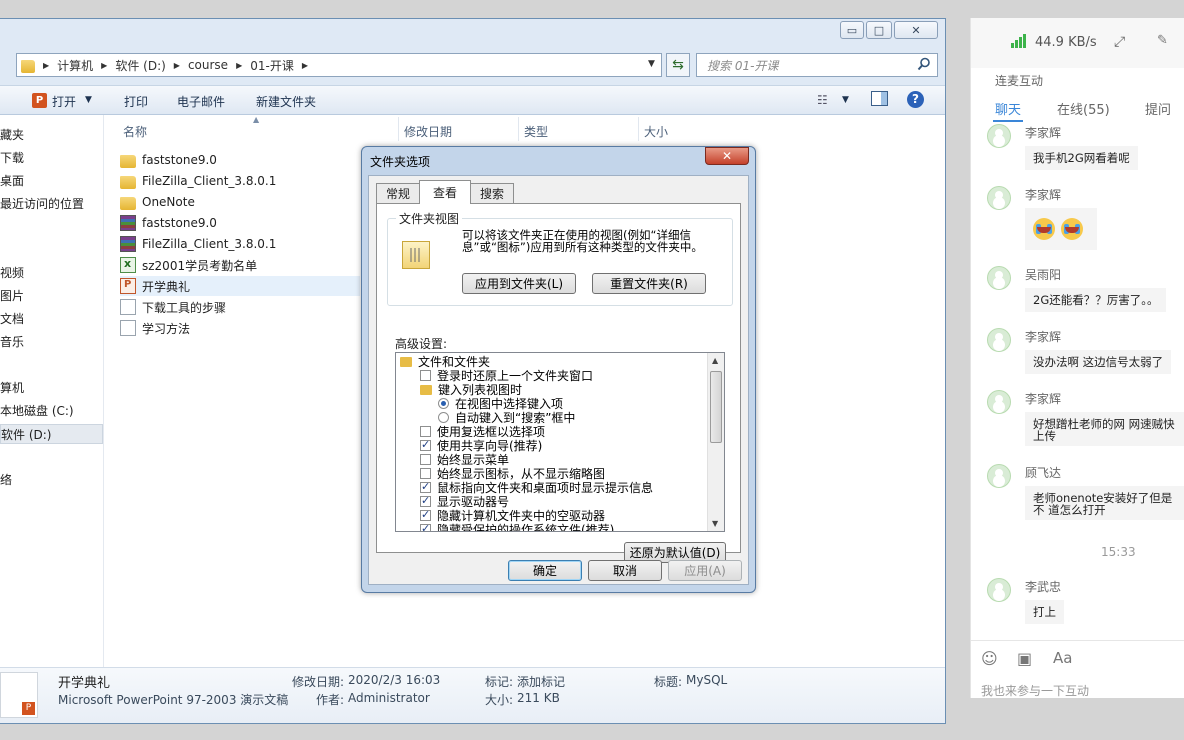 This screenshot has width=1184, height=740. What do you see at coordinates (398, 193) in the screenshot?
I see `tab-general: 常规` at bounding box center [398, 193].